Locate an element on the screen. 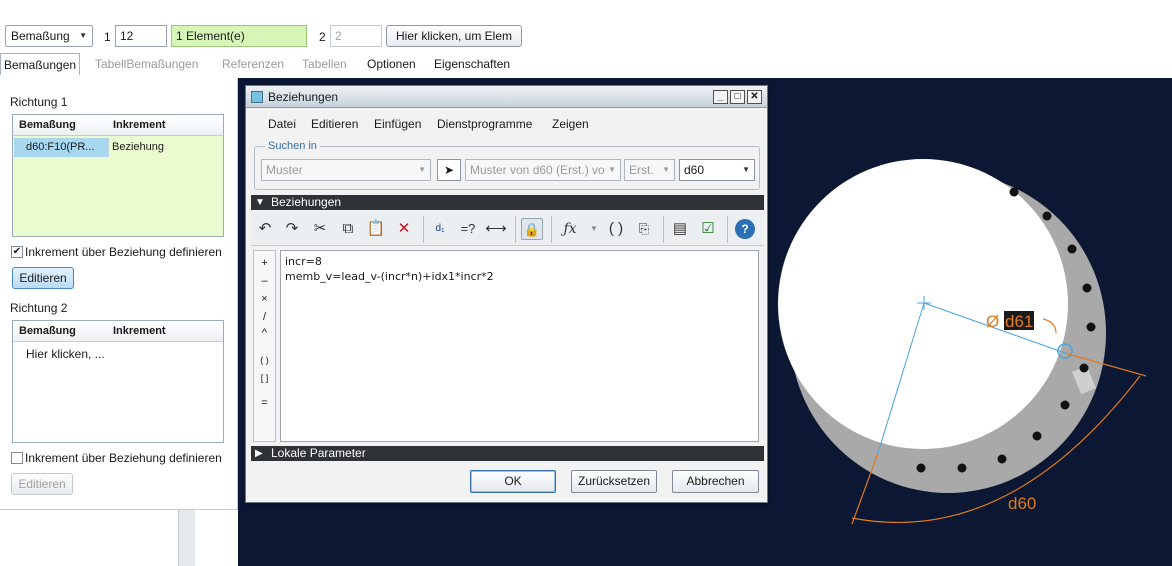 Image resolution: width=1172 pixels, height=566 pixels. local-parameters-section-header: ▶ Lokale Parameter is located at coordinates (507, 453).